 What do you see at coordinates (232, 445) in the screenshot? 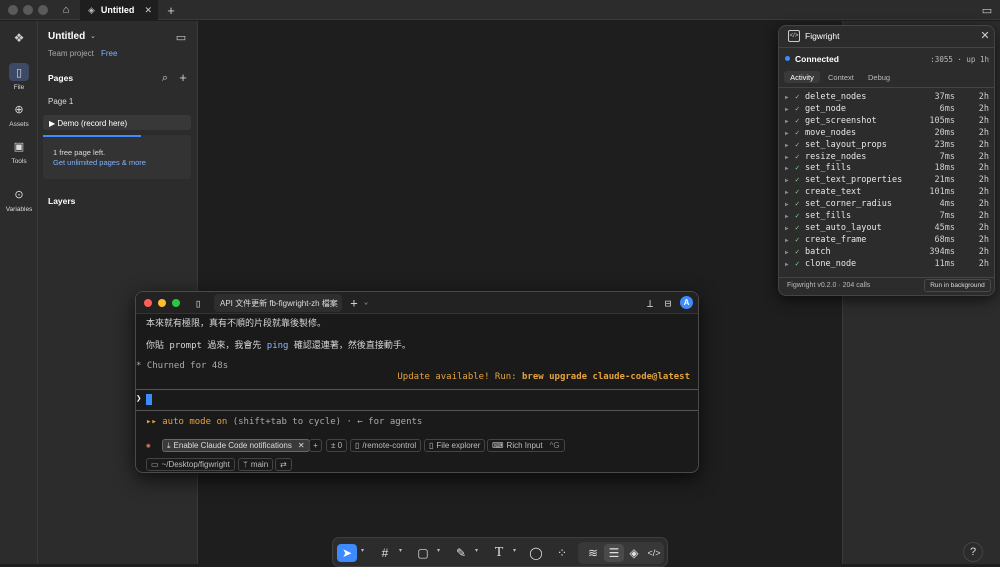
I see `chip-label: Enable Claude Code notifications` at bounding box center [232, 445].